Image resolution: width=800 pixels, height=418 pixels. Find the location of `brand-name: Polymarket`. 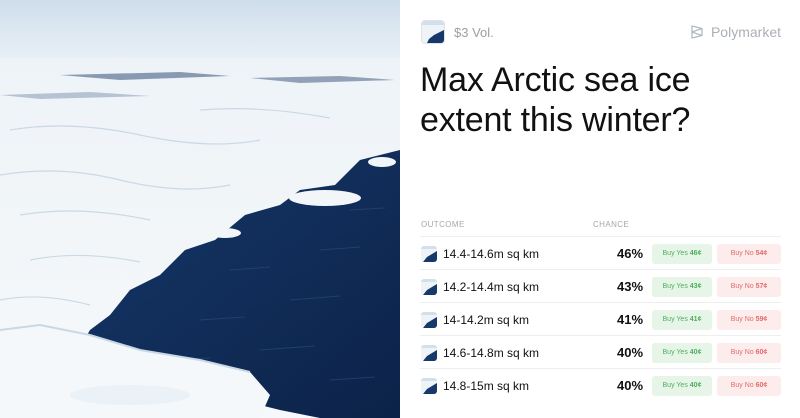

brand-name: Polymarket is located at coordinates (745, 32).